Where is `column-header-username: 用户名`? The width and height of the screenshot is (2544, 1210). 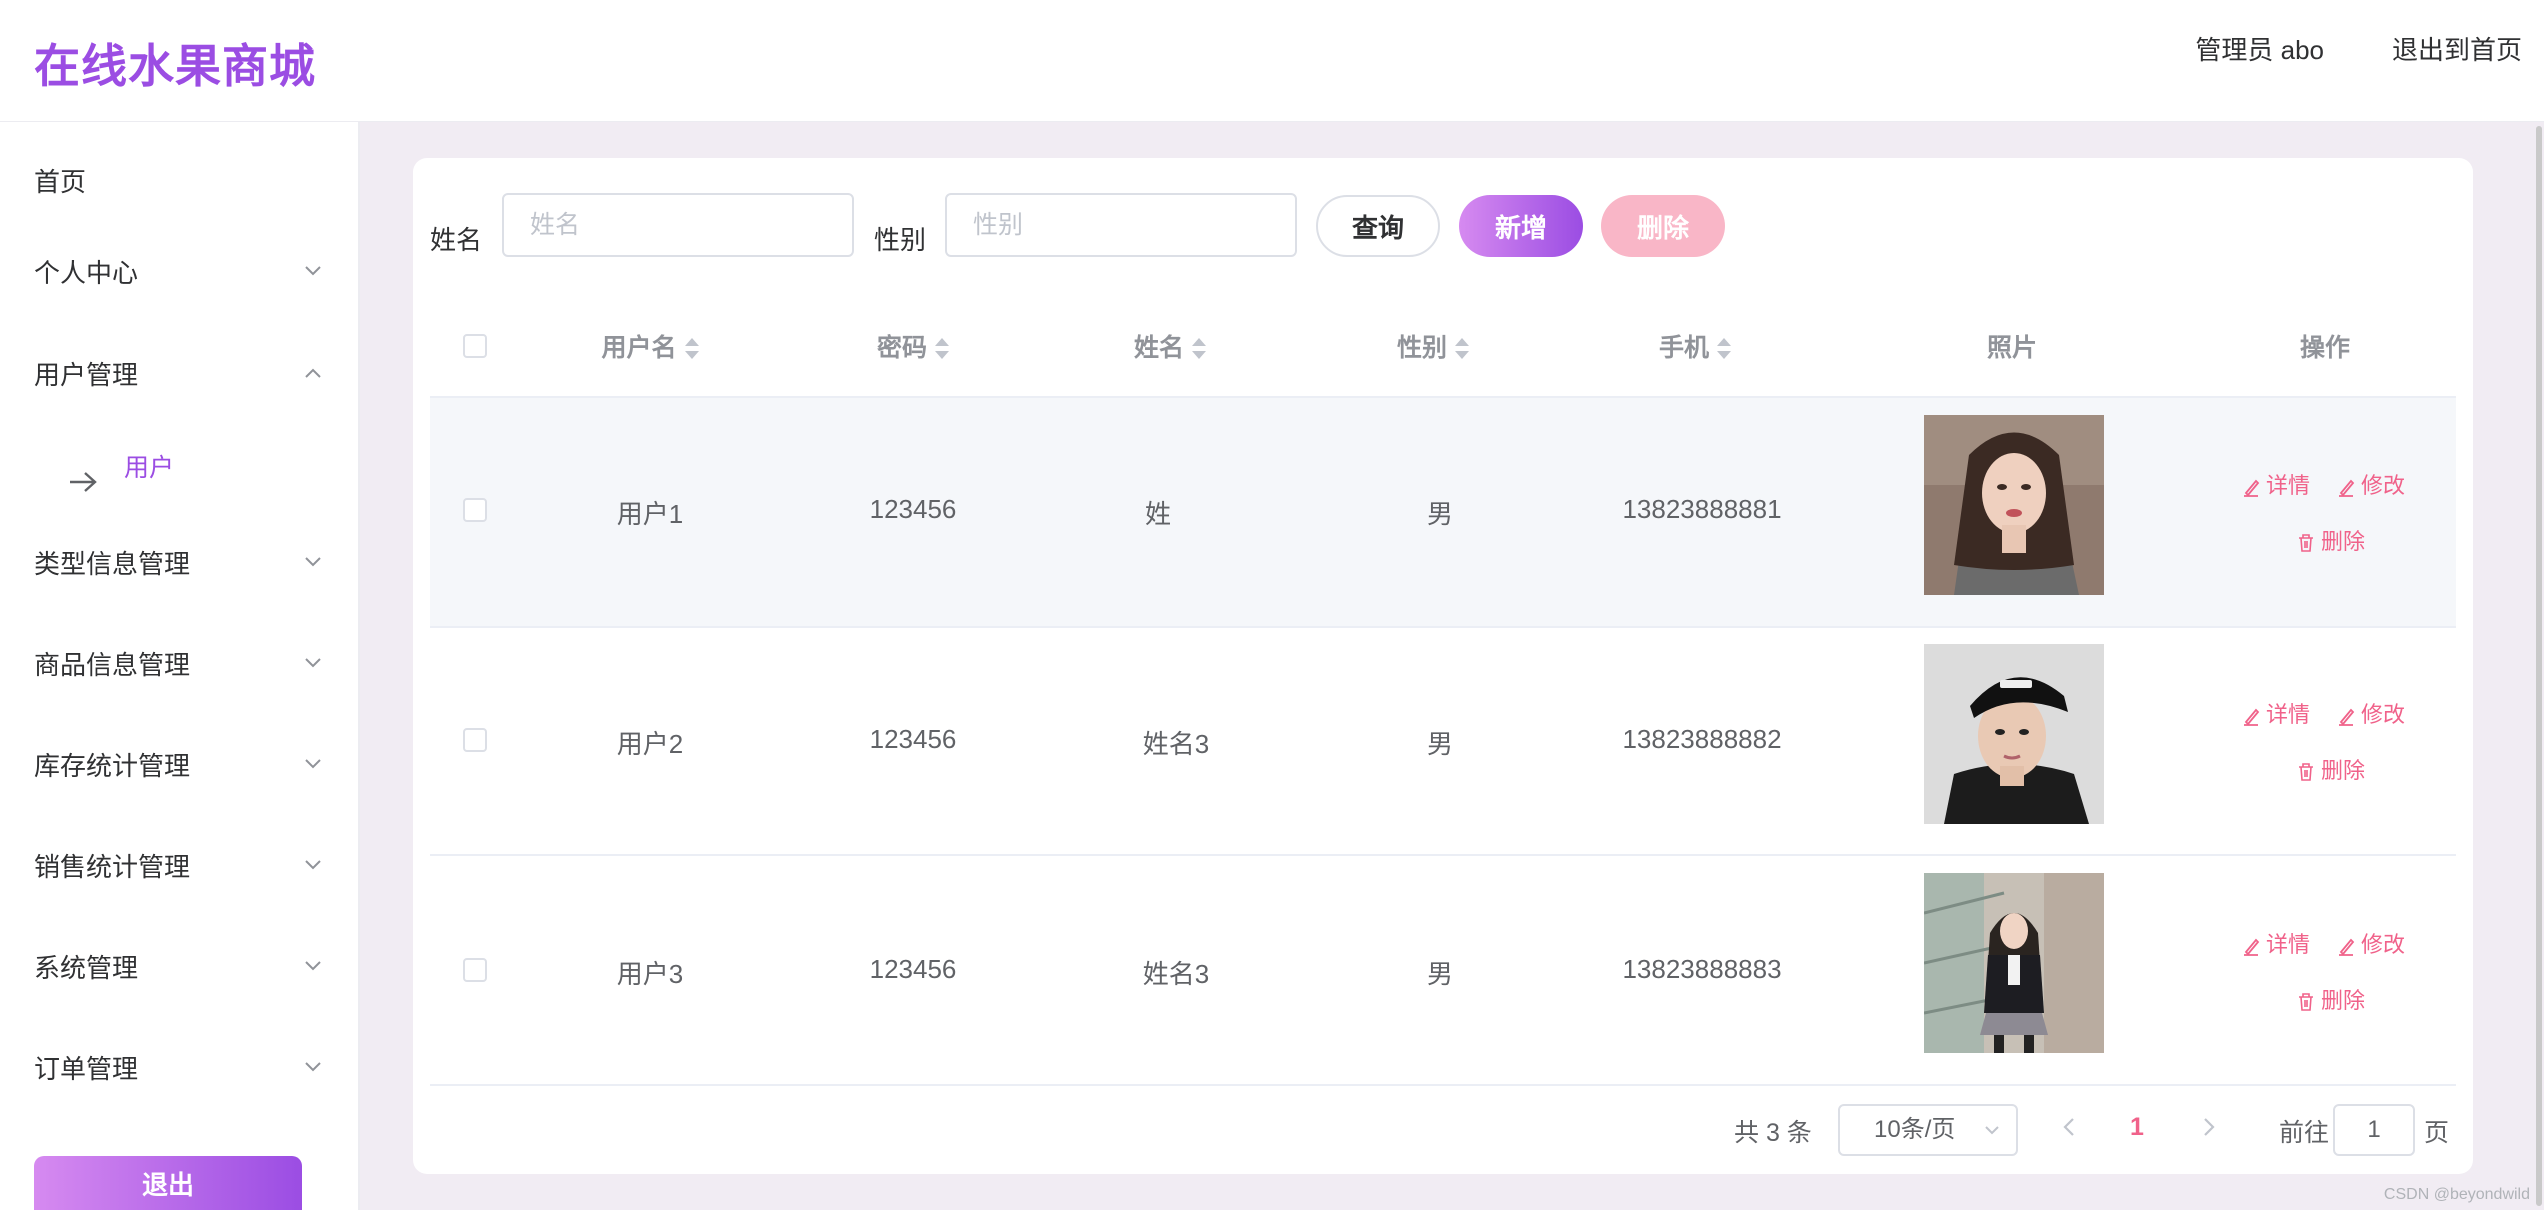
column-header-username: 用户名 is located at coordinates (650, 346).